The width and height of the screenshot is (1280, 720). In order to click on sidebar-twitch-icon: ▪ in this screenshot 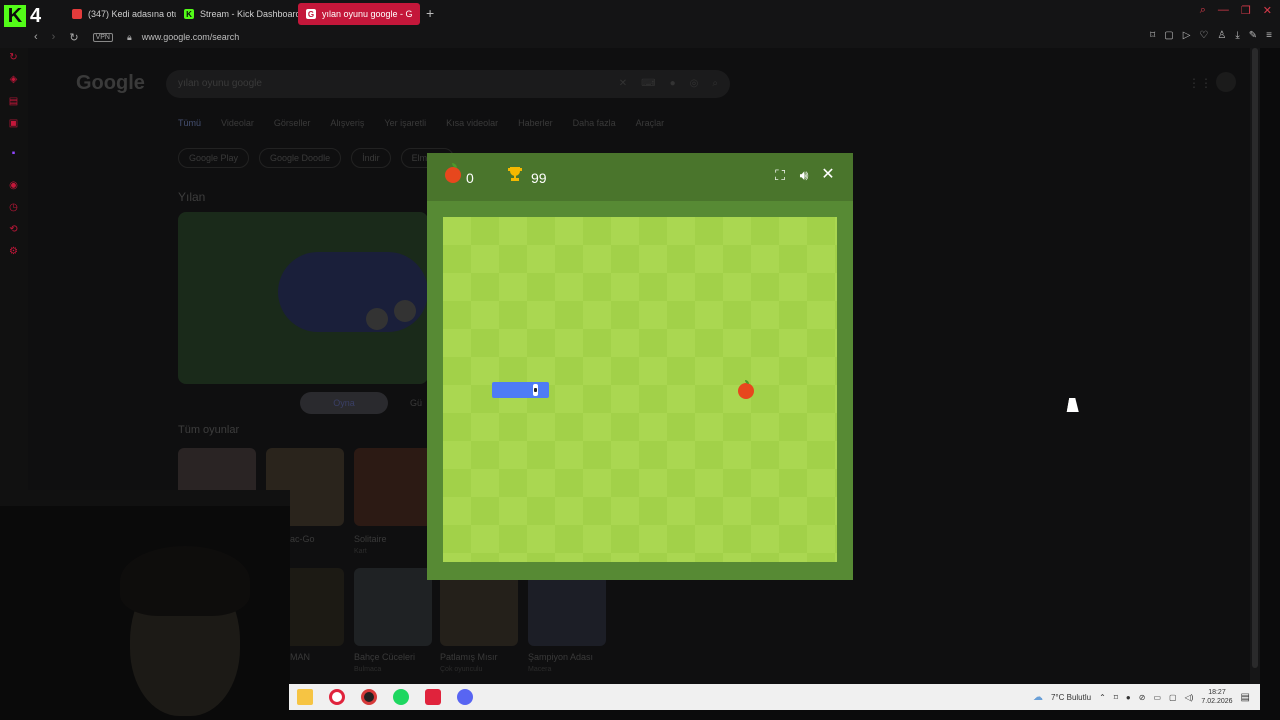, I will do `click(13, 153)`.